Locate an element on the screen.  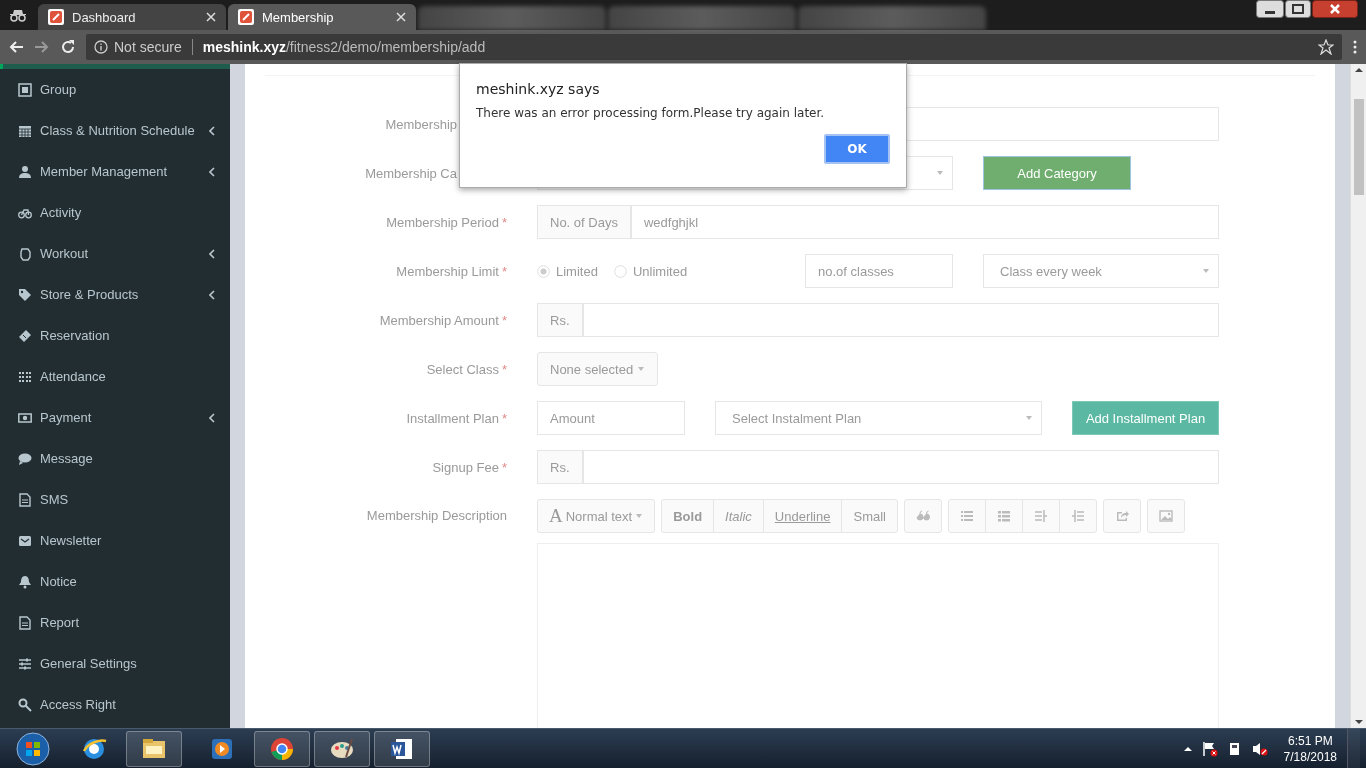
url-text: meshink.xyz/fitness2/demo/membership/add is located at coordinates (344, 47).